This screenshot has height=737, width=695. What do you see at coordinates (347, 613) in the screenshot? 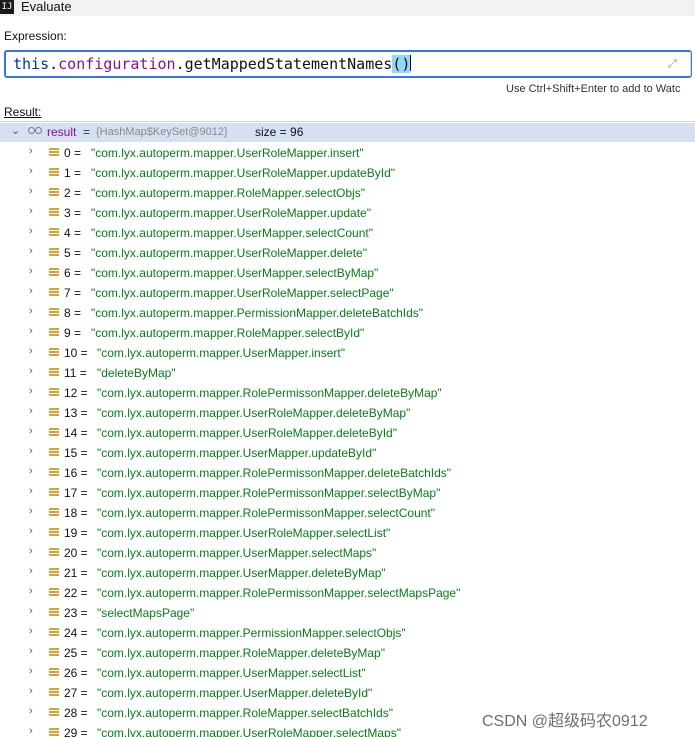
I see `tree-item-row: › 23 = "selectMapsPage"` at bounding box center [347, 613].